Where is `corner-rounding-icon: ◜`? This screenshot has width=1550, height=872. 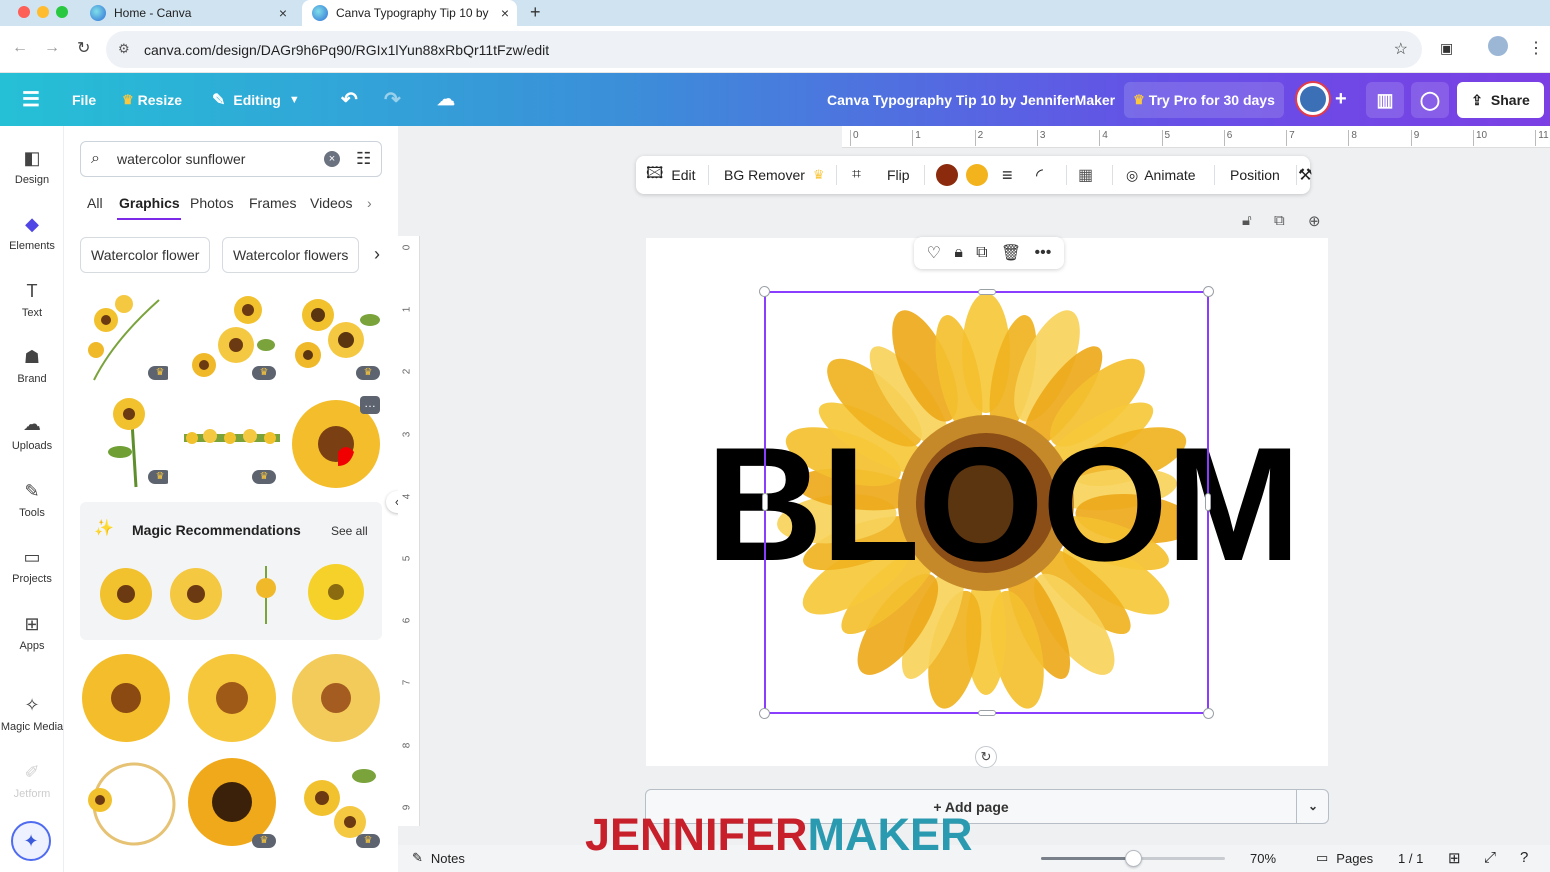
corner-rounding-icon: ◜ is located at coordinates (1039, 175).